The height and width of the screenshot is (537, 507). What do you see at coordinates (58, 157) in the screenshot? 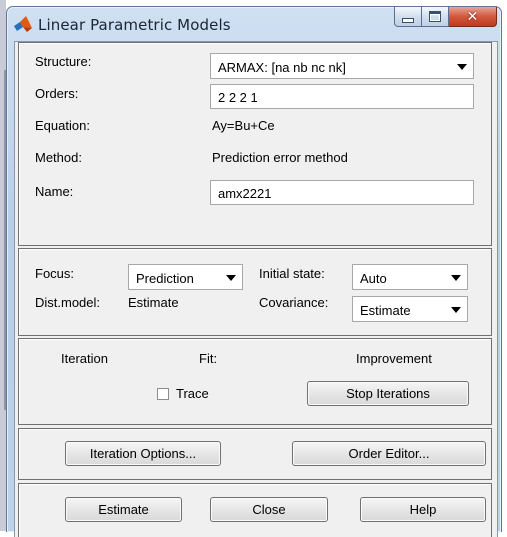
I see `method-label: Method:` at bounding box center [58, 157].